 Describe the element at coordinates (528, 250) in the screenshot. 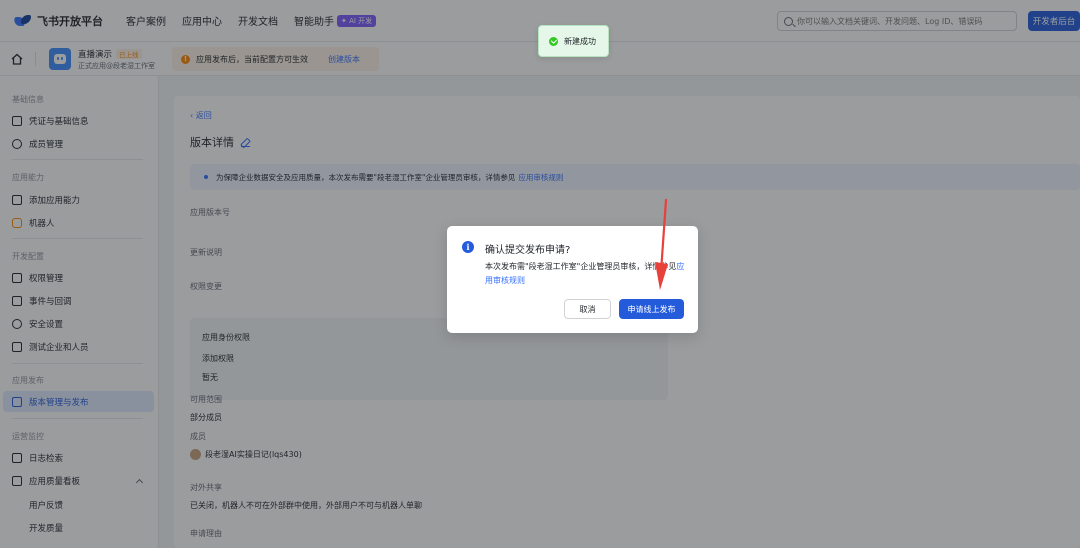

I see `dialog-title: 确认提交发布申请?` at that location.